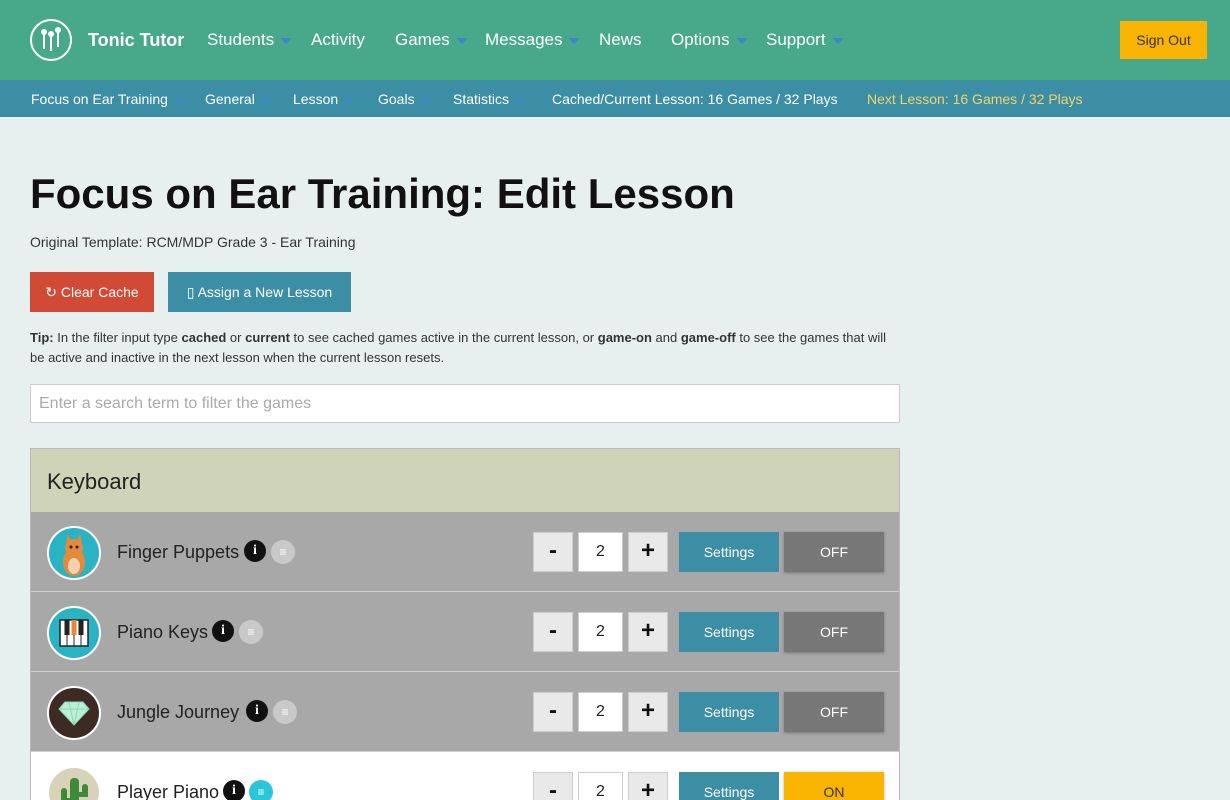 This screenshot has height=800, width=1230. What do you see at coordinates (465, 552) in the screenshot?
I see `game-row-finger-puppets: Finger Puppets i ≡ - + Settings OFF` at bounding box center [465, 552].